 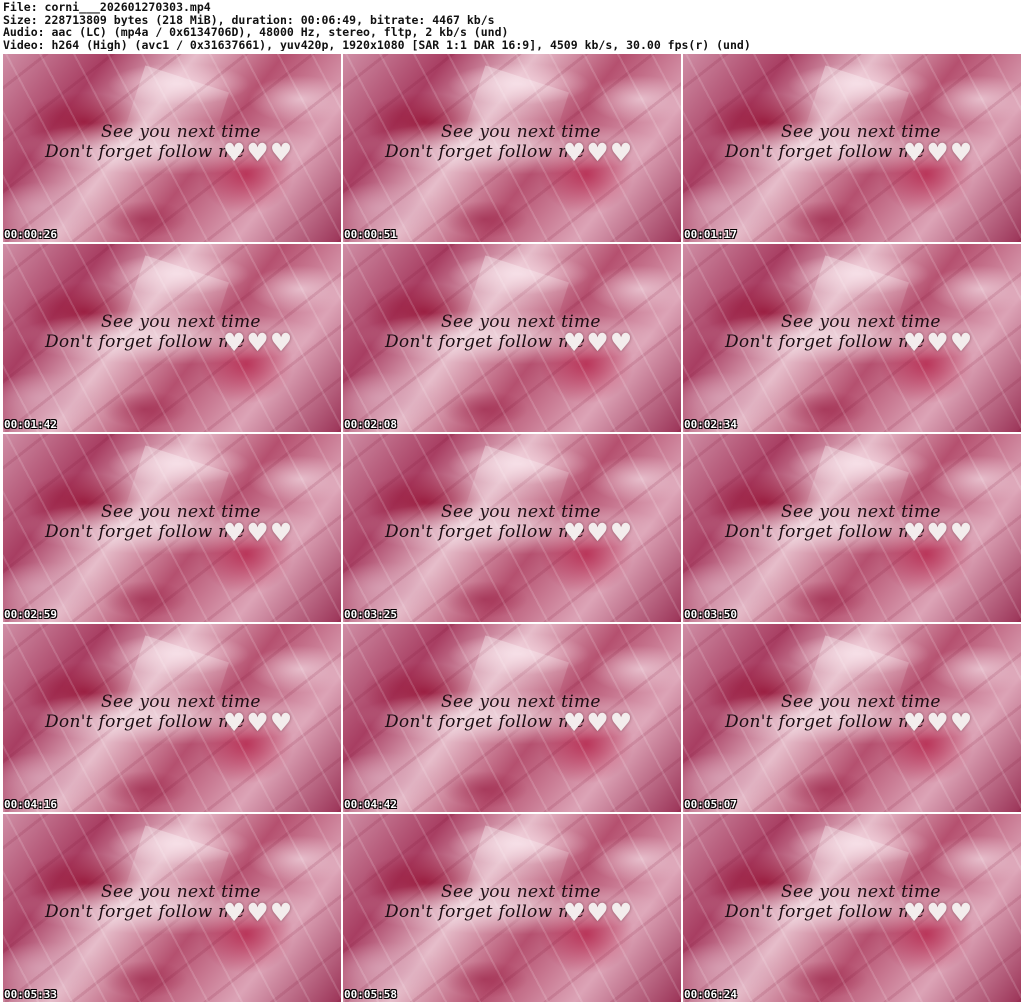 I want to click on thumbnail-timestamp: 00:06:24, so click(x=710, y=994).